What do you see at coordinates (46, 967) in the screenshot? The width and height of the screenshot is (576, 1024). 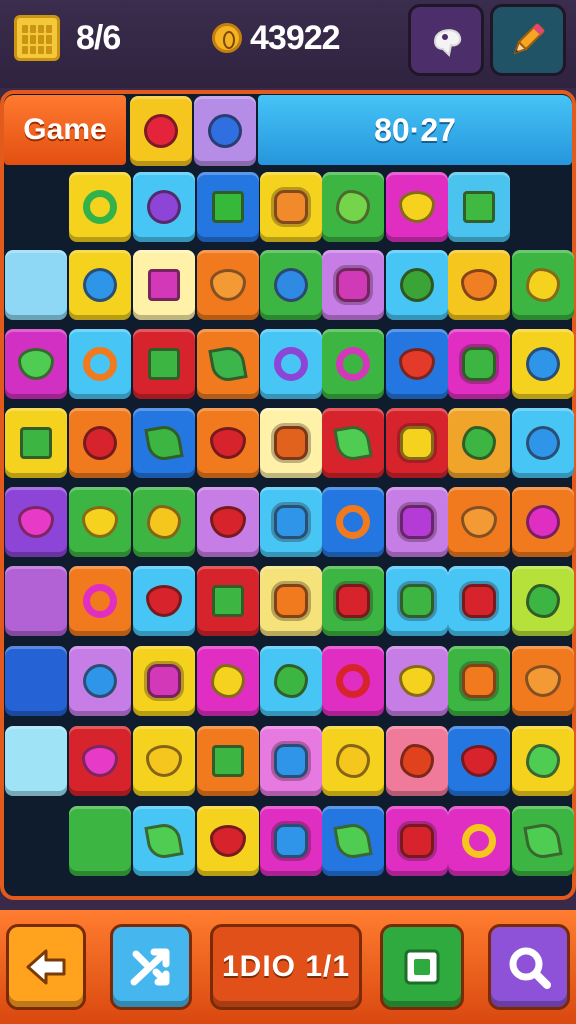 I see `back-button` at bounding box center [46, 967].